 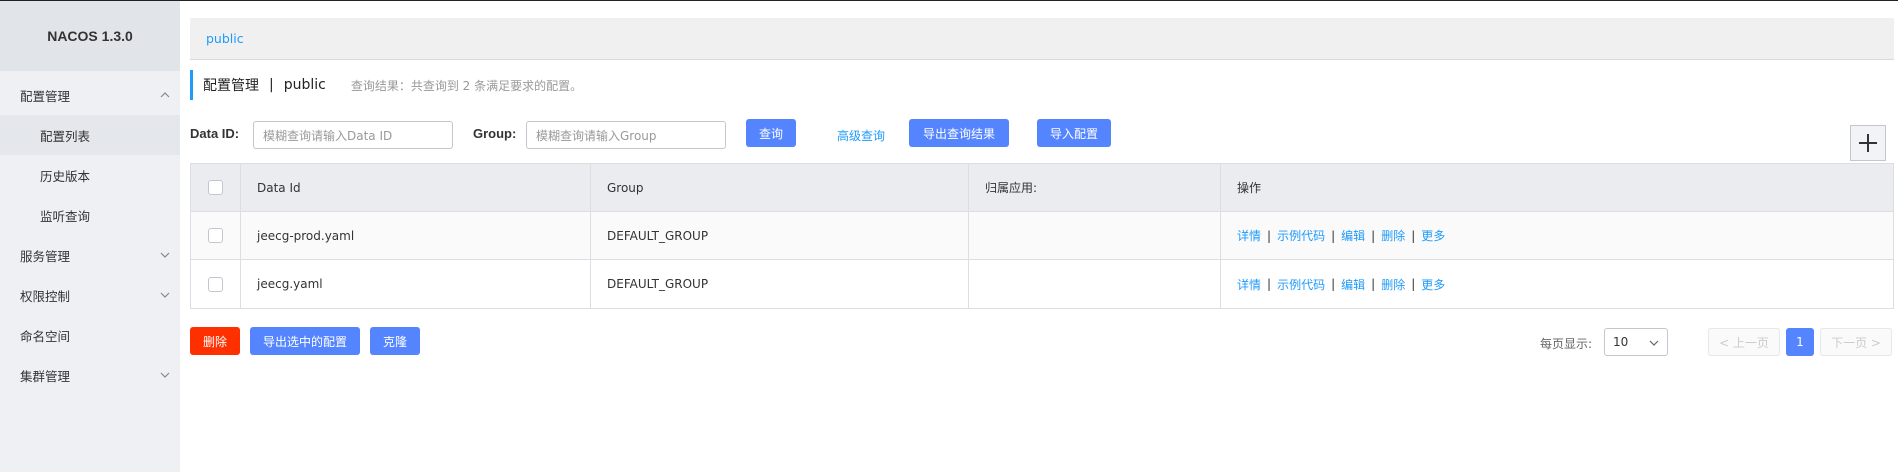 I want to click on namespace-link-public: public, so click(x=225, y=38).